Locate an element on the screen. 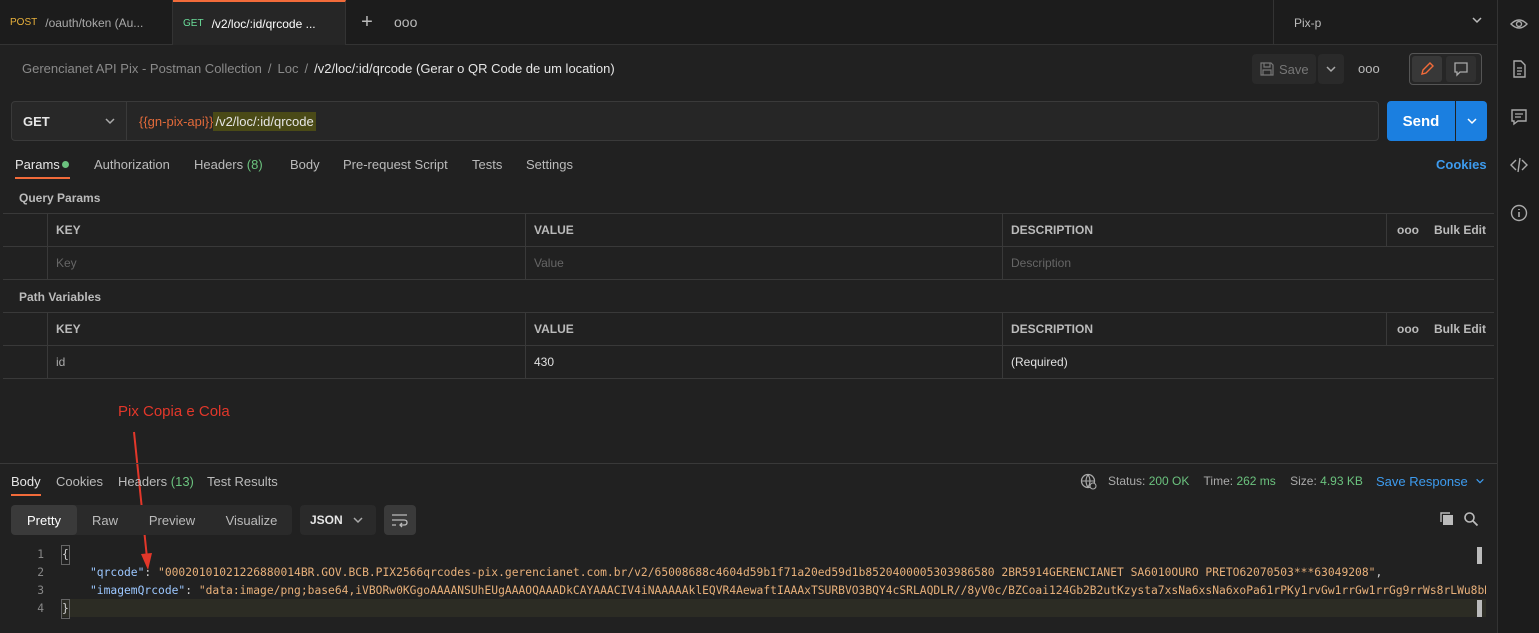  comment-icon is located at coordinates (1519, 117).